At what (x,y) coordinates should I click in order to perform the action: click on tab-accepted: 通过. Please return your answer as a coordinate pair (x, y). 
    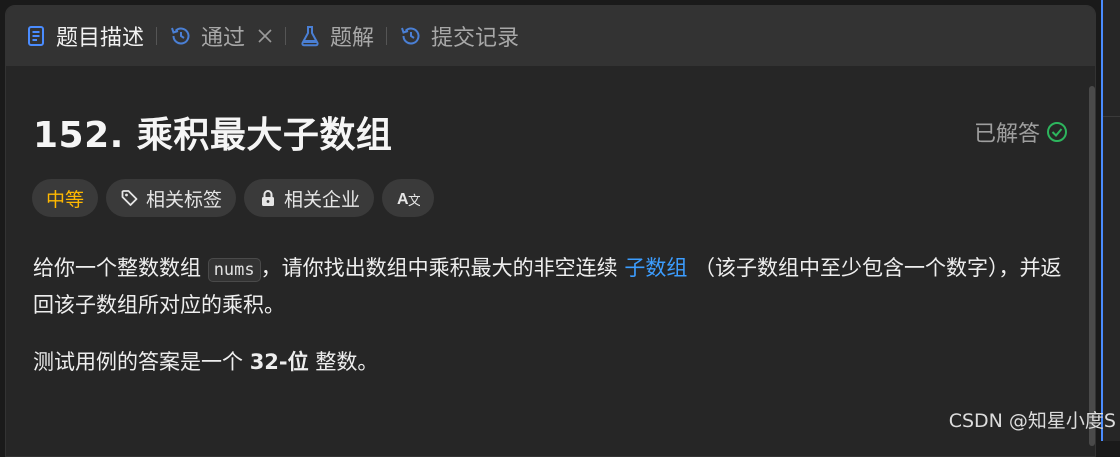
    Looking at the image, I should click on (221, 36).